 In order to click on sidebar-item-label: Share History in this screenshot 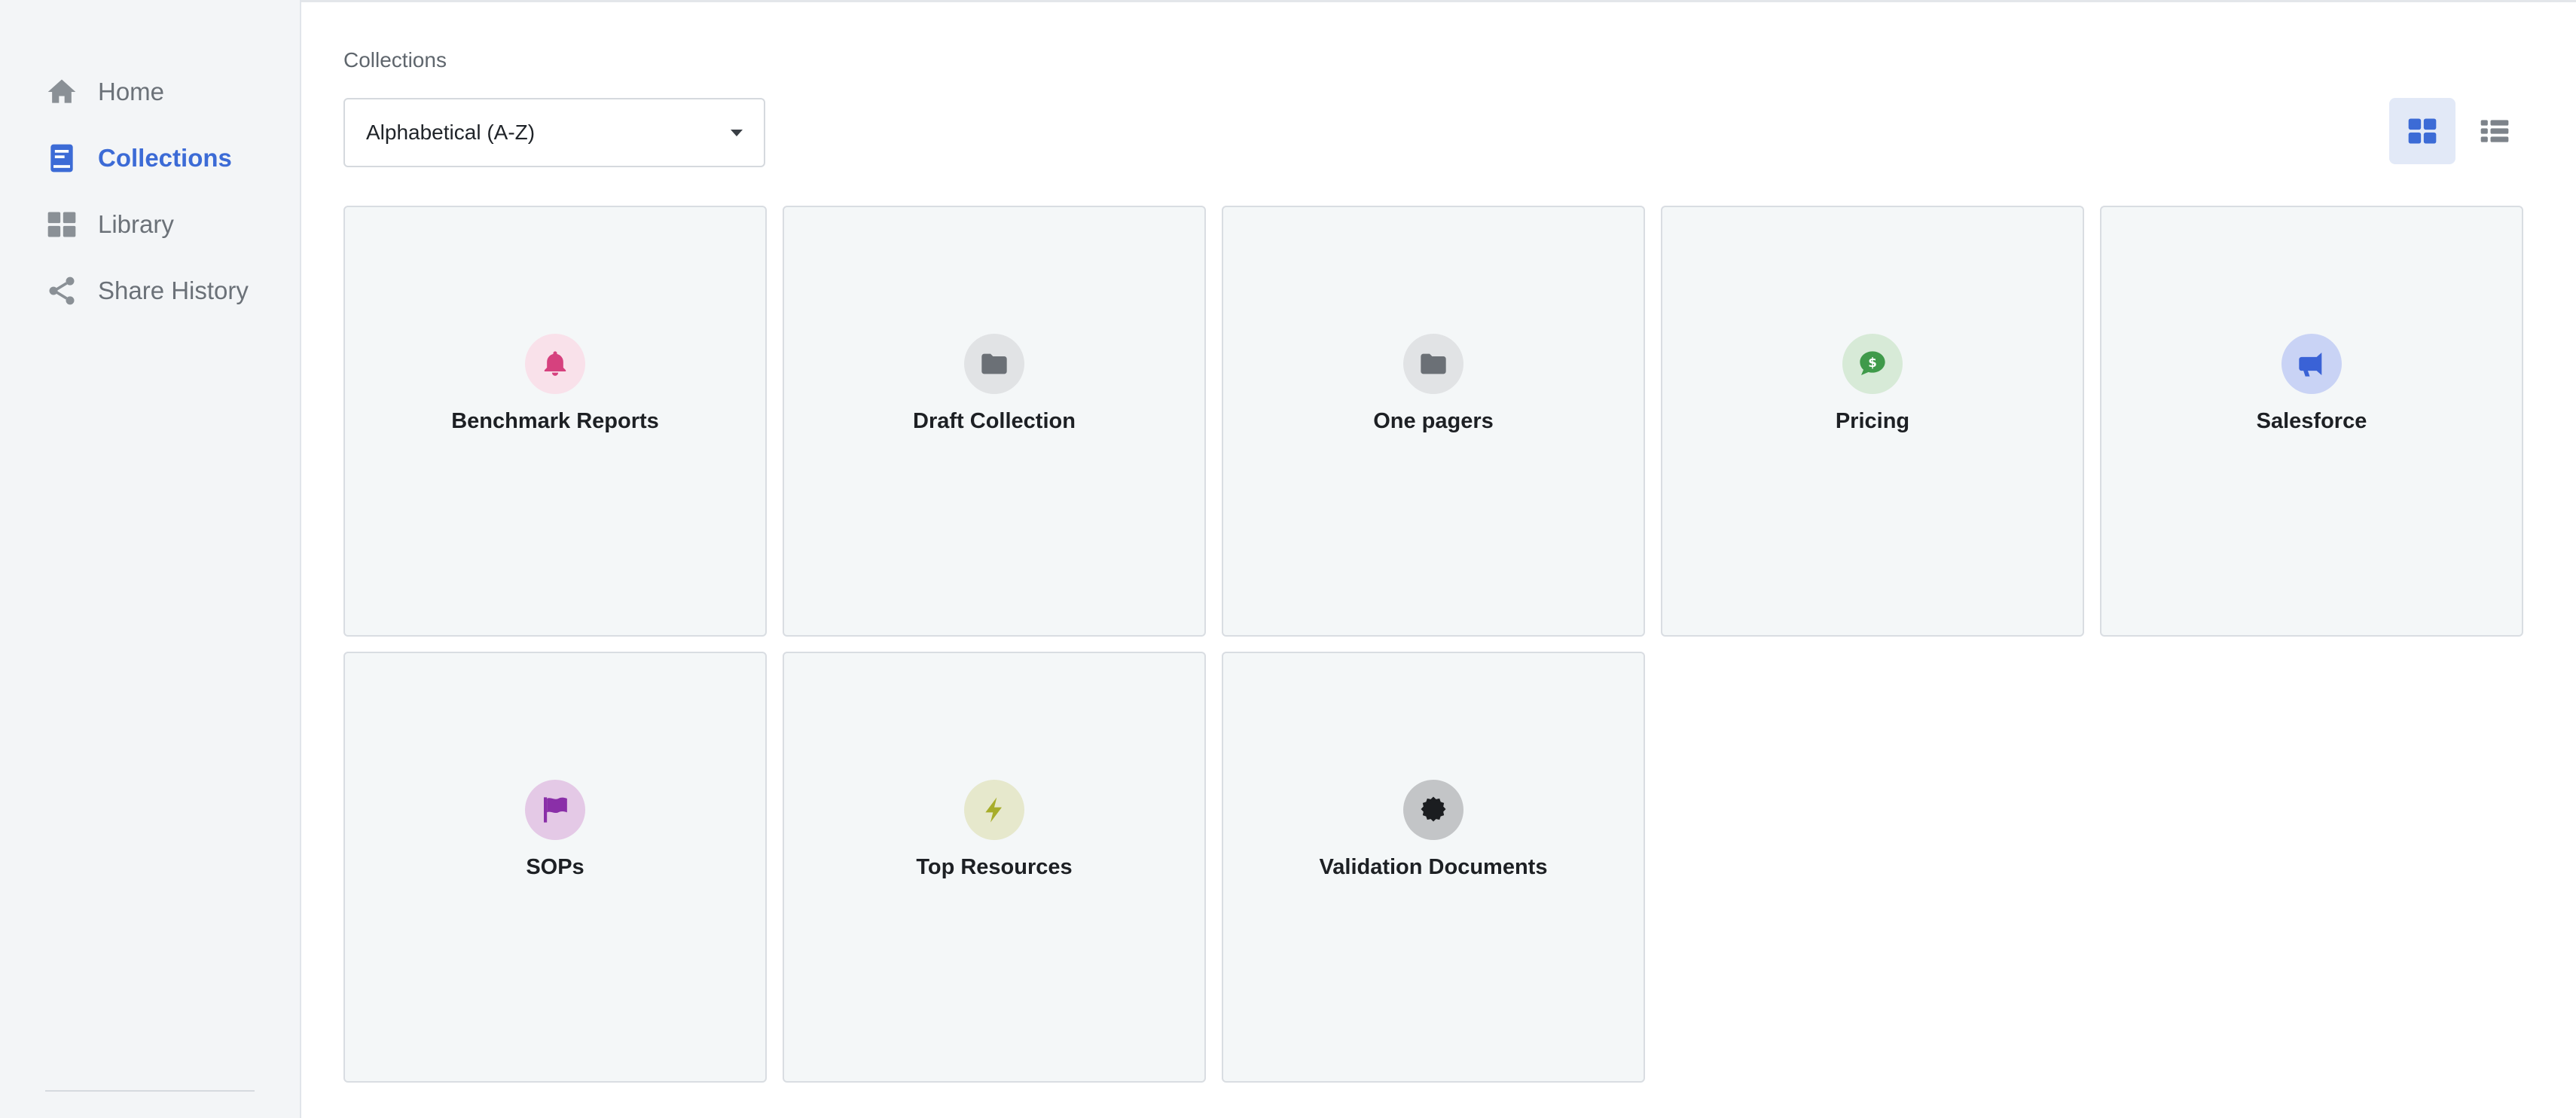, I will do `click(174, 290)`.